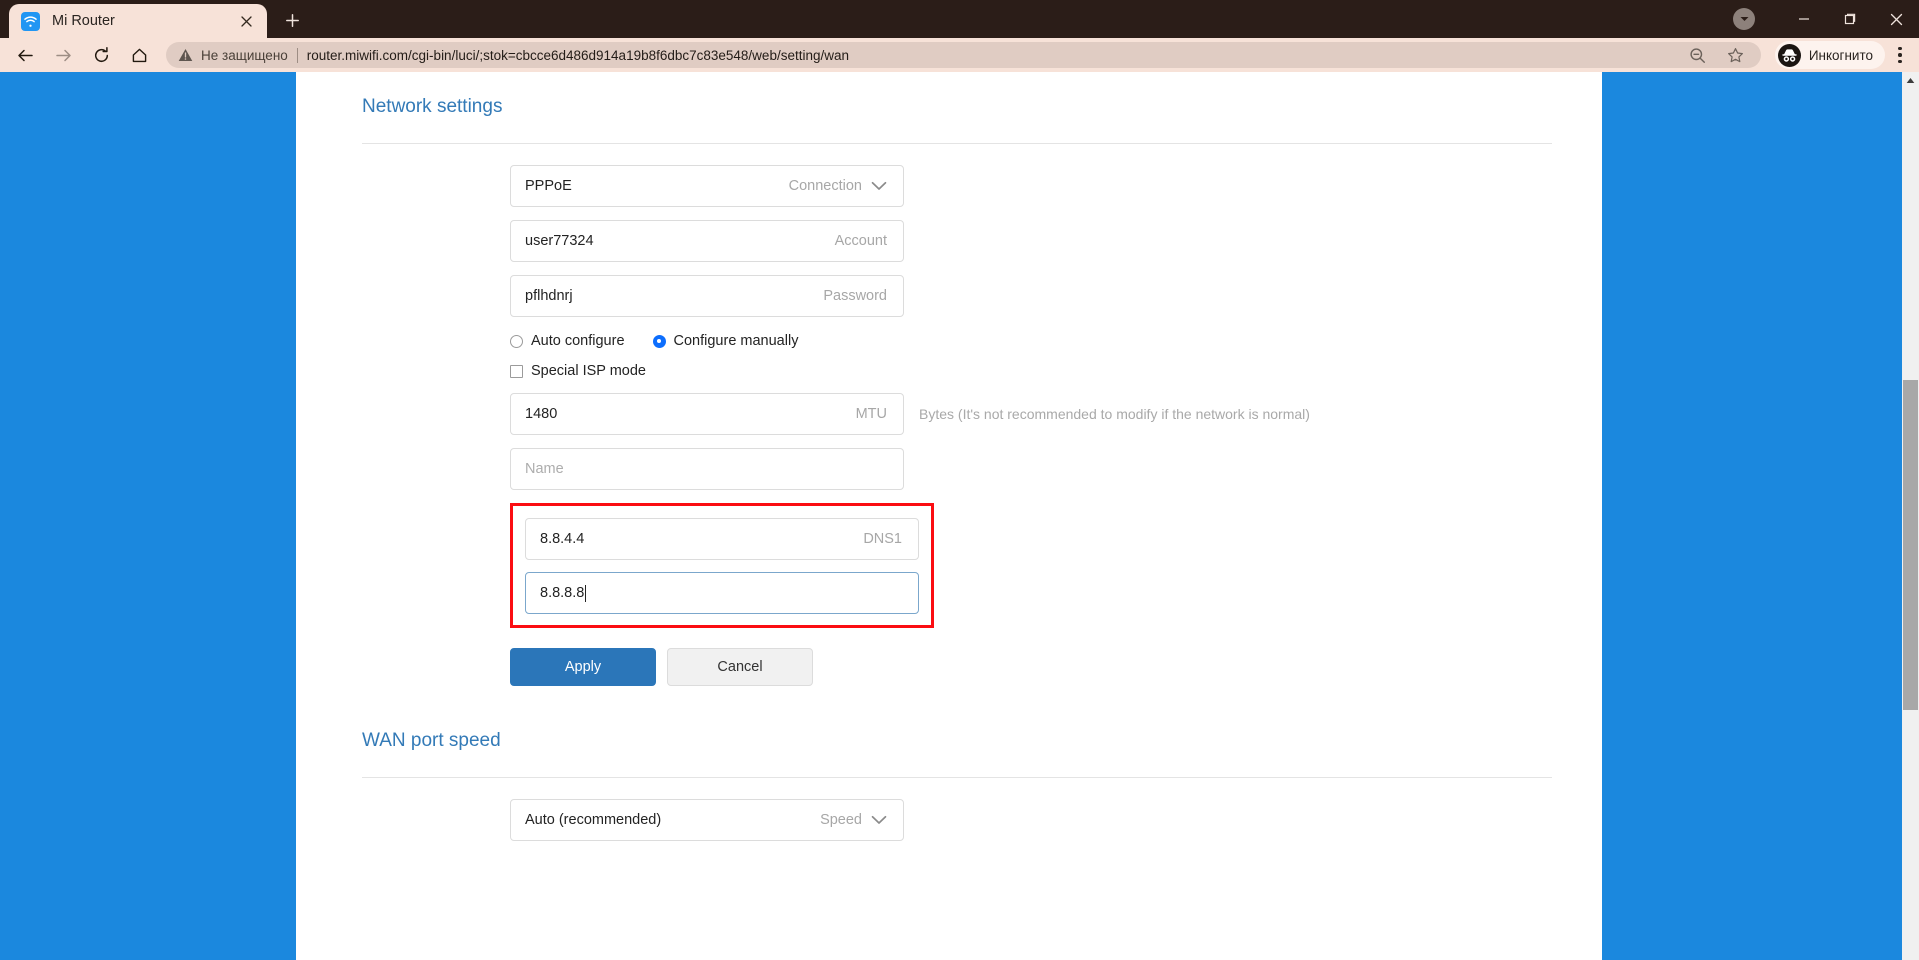 This screenshot has height=960, width=1919. I want to click on reload-icon, so click(101, 55).